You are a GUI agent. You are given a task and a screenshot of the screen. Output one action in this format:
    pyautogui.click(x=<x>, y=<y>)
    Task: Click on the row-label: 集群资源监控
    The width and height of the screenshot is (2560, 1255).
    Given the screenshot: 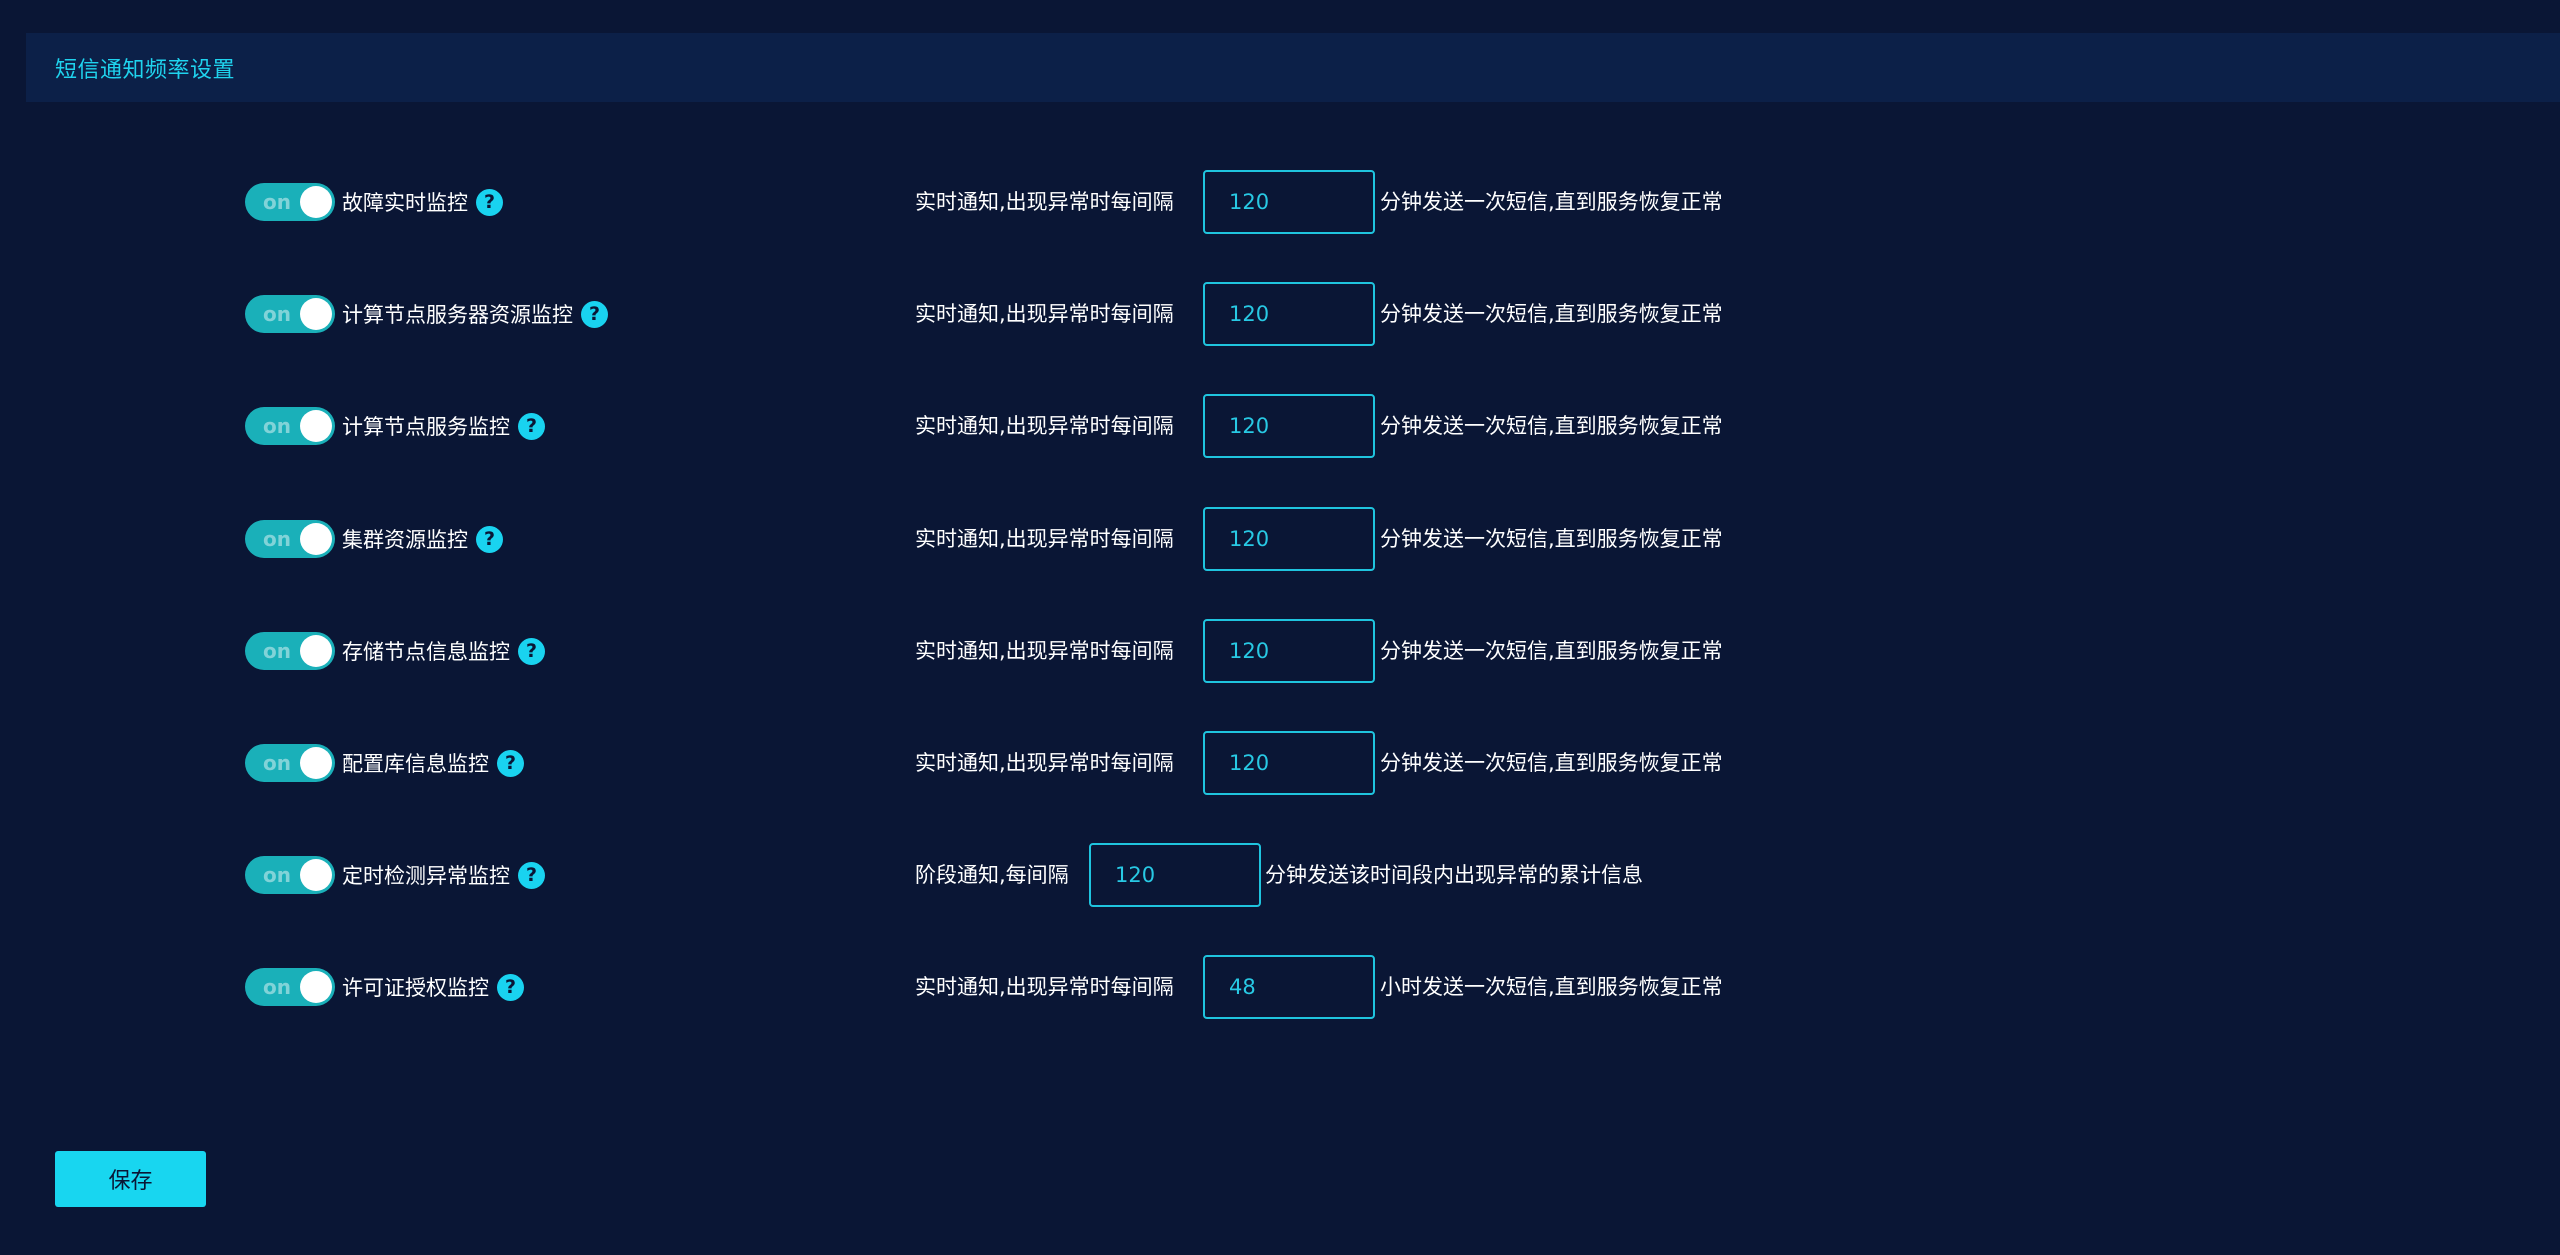 What is the action you would take?
    pyautogui.click(x=405, y=540)
    